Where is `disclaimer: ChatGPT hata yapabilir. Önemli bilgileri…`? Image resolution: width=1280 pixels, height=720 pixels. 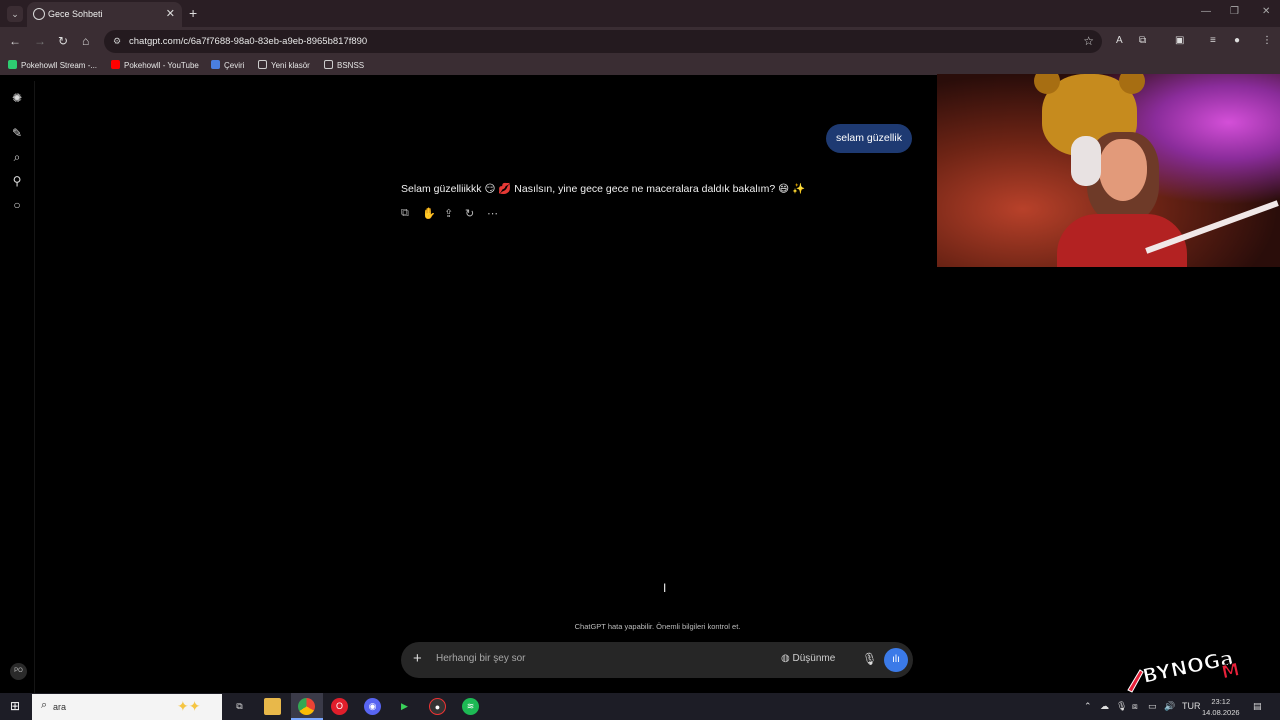 disclaimer: ChatGPT hata yapabilir. Önemli bilgileri… is located at coordinates (657, 626).